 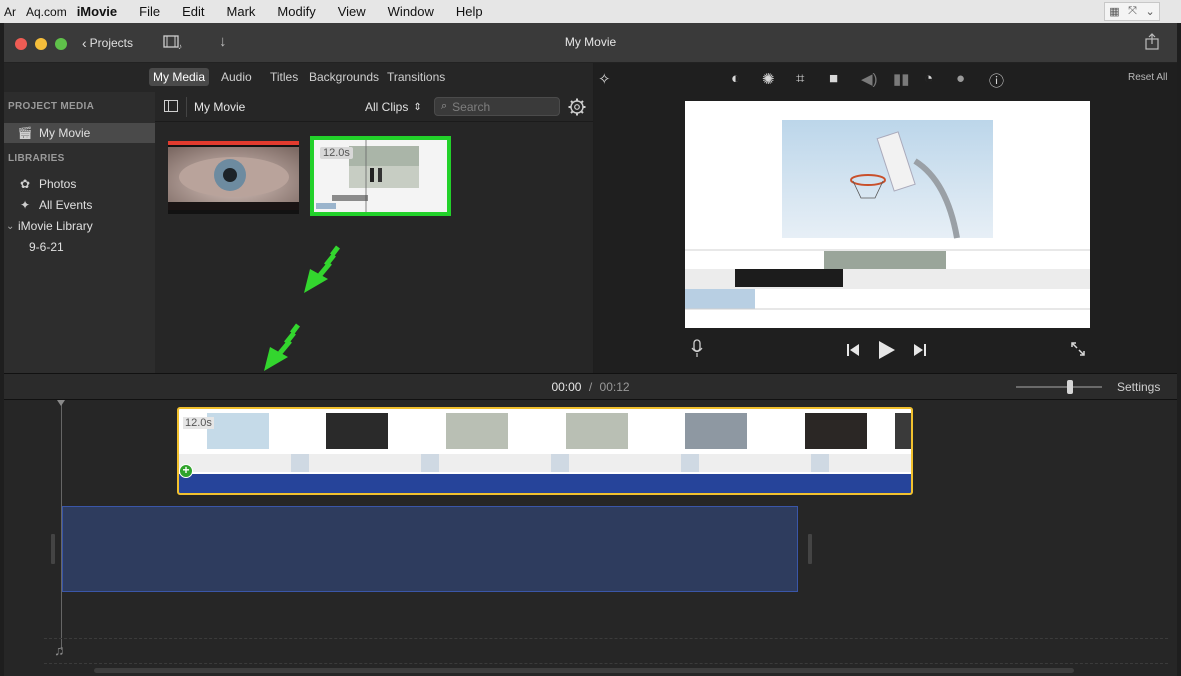 I want to click on palette-icon: ✺, so click(x=768, y=79).